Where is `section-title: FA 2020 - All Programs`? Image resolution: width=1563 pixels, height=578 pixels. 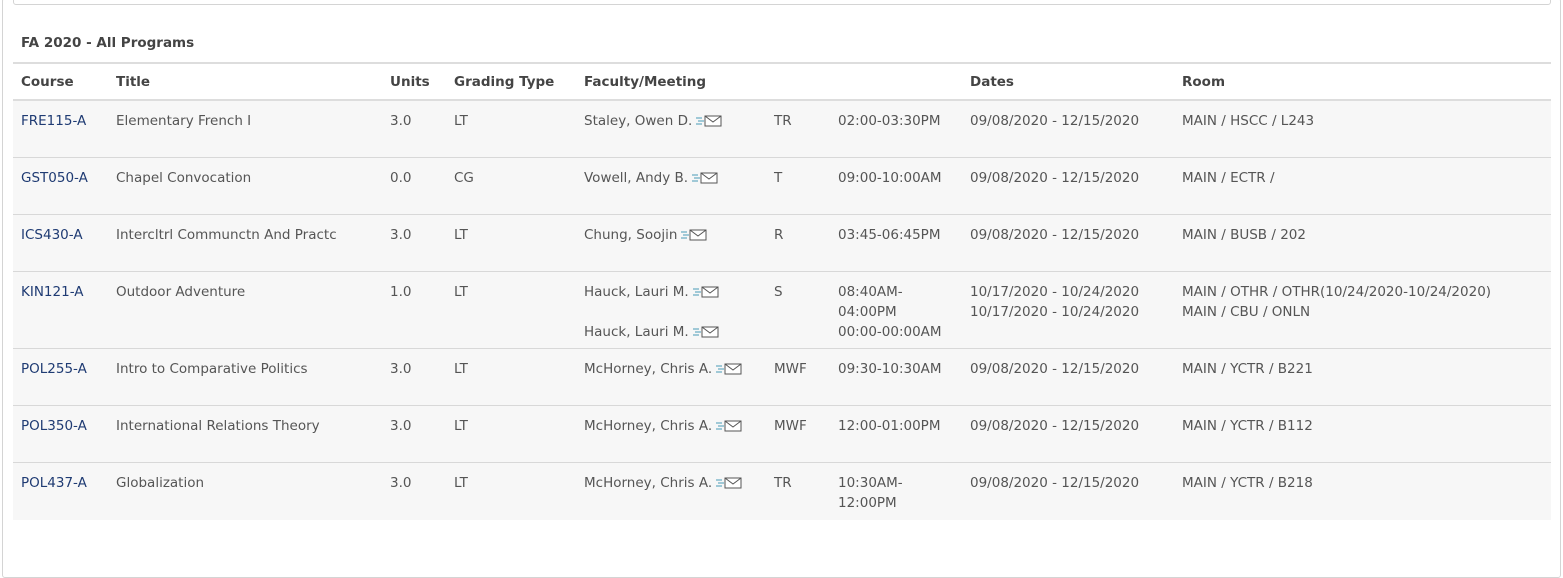
section-title: FA 2020 - All Programs is located at coordinates (108, 43).